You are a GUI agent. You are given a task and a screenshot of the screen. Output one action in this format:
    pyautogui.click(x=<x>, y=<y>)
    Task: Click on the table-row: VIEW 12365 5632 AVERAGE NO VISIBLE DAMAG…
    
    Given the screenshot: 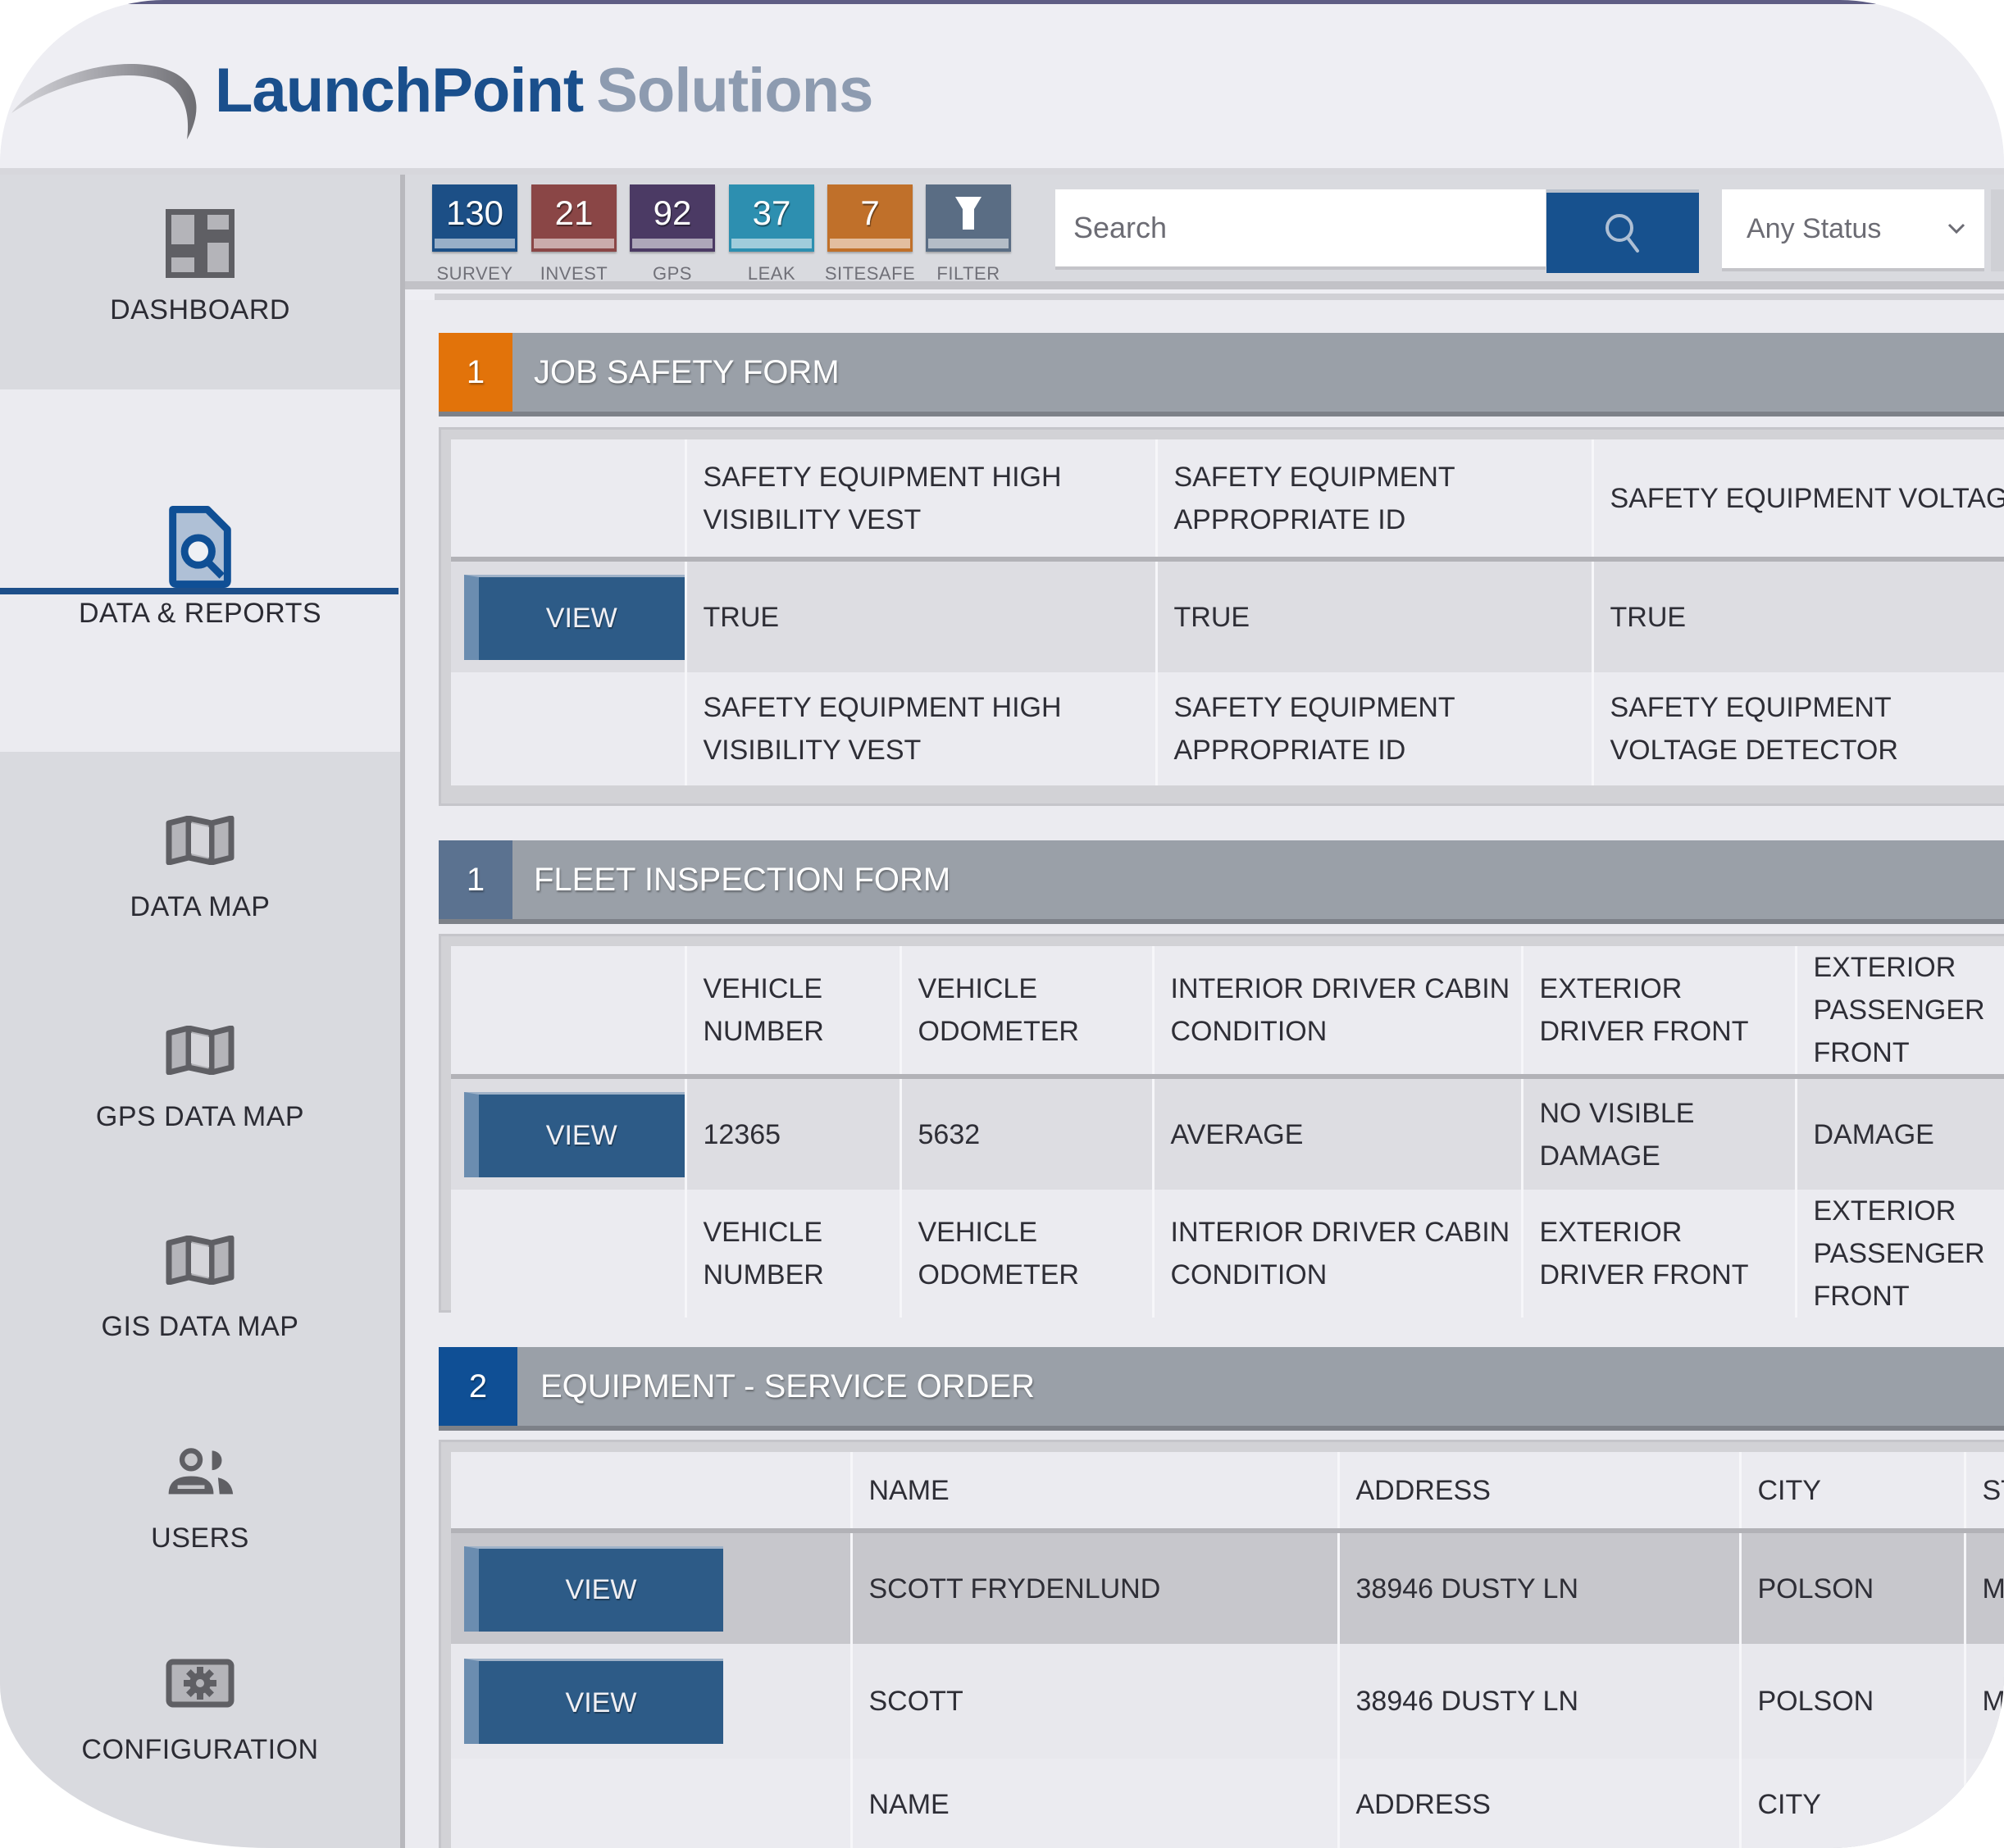 What is the action you would take?
    pyautogui.click(x=1227, y=1133)
    